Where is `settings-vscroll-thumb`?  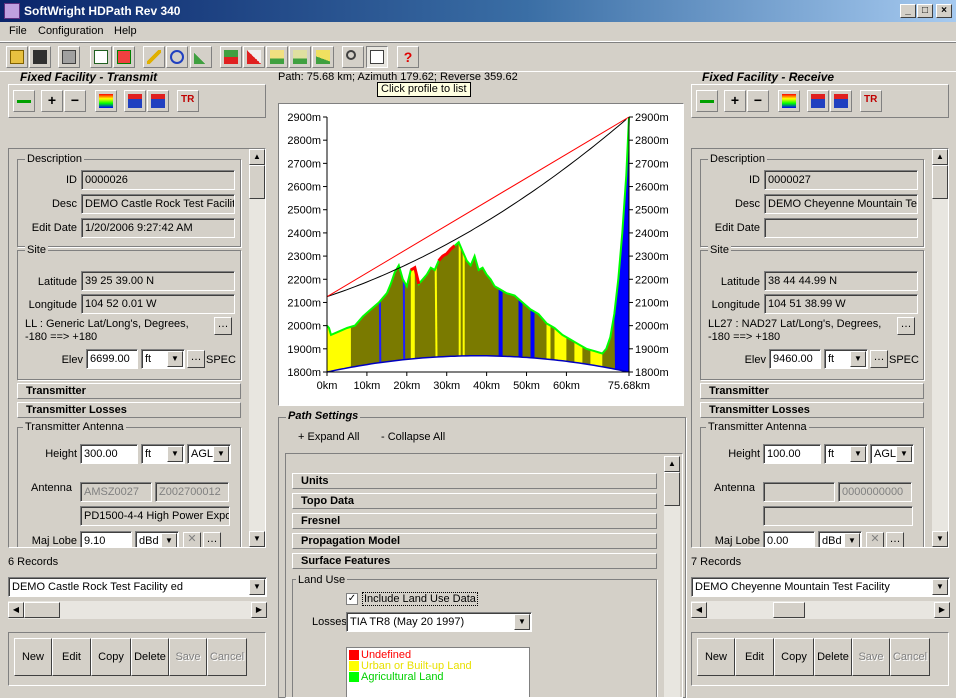
settings-vscroll-thumb is located at coordinates (672, 489).